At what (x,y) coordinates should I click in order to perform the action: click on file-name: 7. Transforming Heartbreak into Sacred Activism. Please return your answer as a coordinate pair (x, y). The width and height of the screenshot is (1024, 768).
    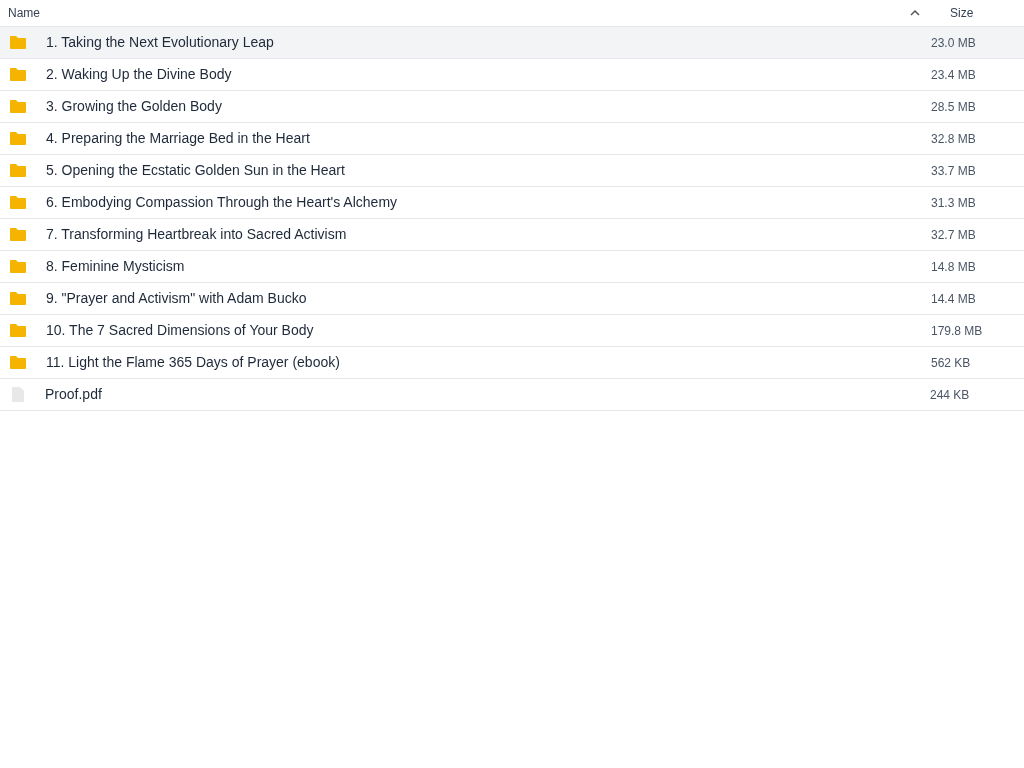
    Looking at the image, I should click on (197, 234).